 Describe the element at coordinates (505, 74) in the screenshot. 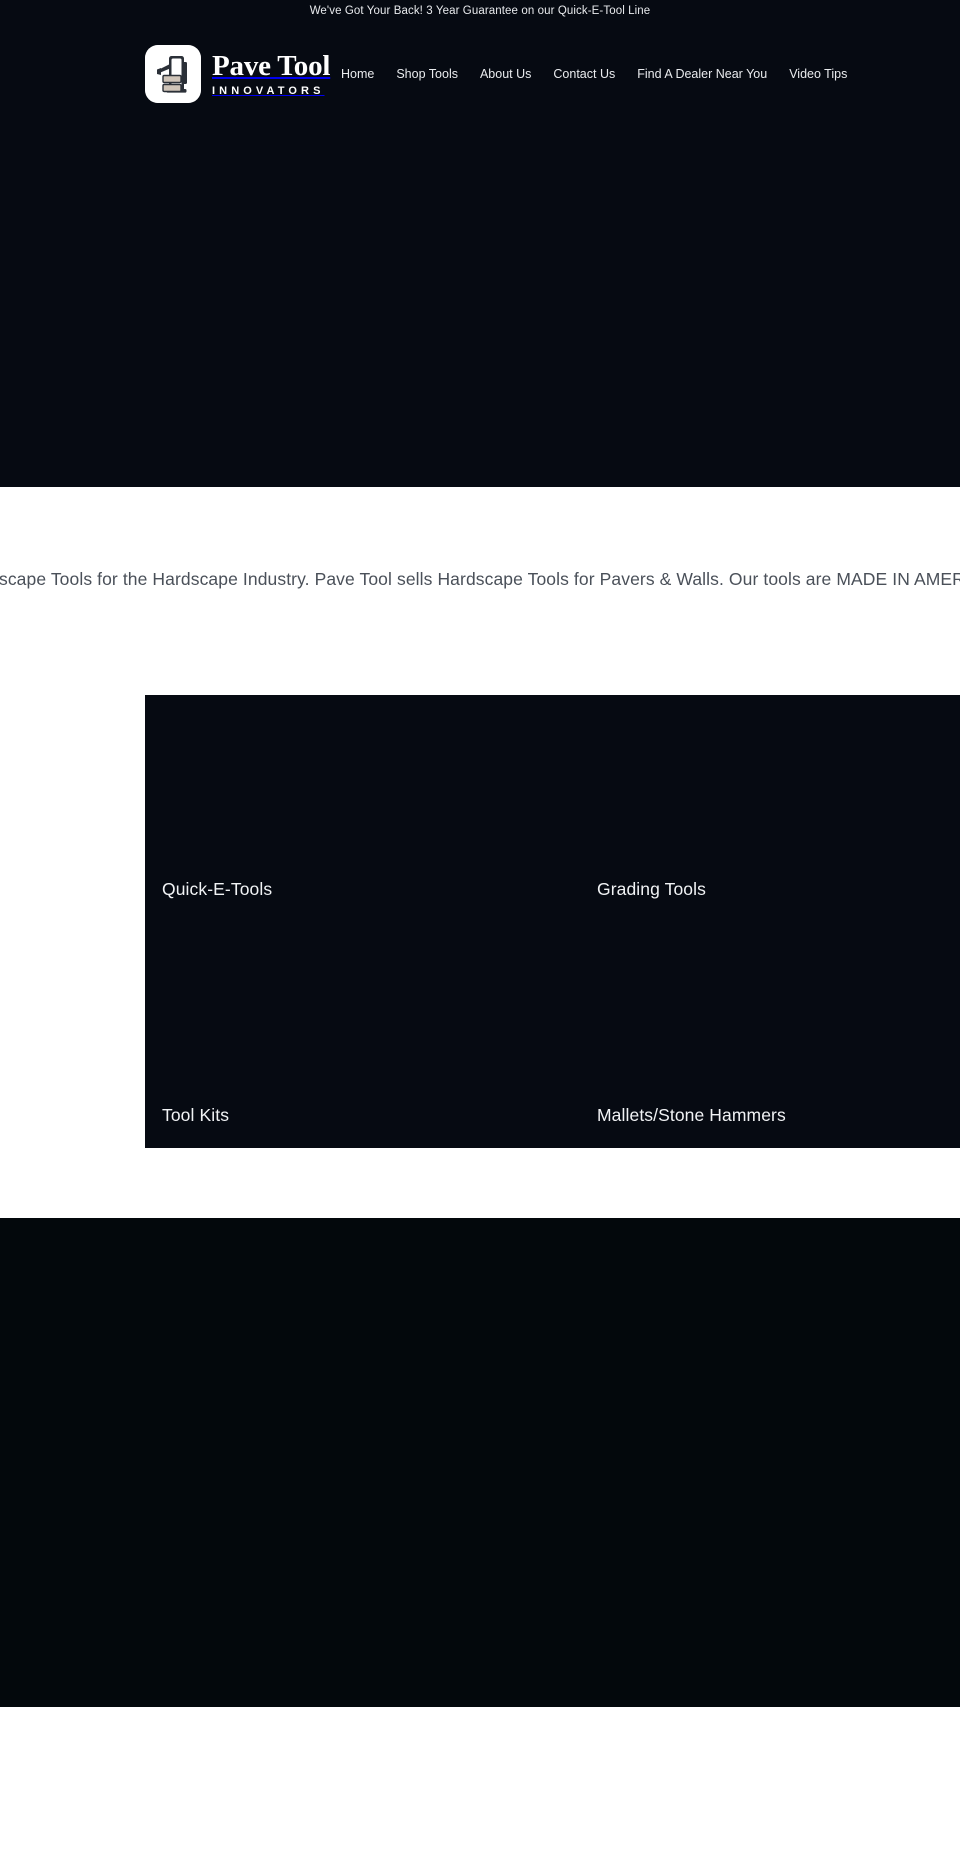

I see `nav-item-about-us: About Us` at that location.